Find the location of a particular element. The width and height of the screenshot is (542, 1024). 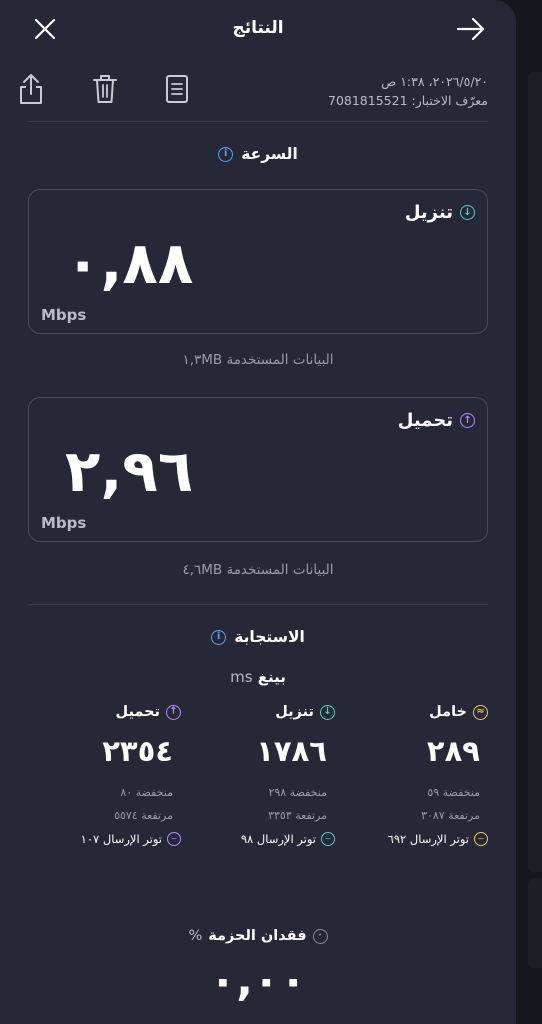

report-button is located at coordinates (177, 89).